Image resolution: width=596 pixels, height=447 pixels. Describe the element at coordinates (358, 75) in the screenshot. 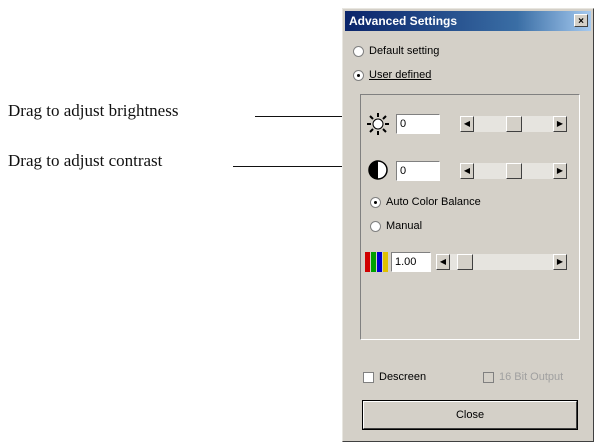

I see `user-defined-radio` at that location.